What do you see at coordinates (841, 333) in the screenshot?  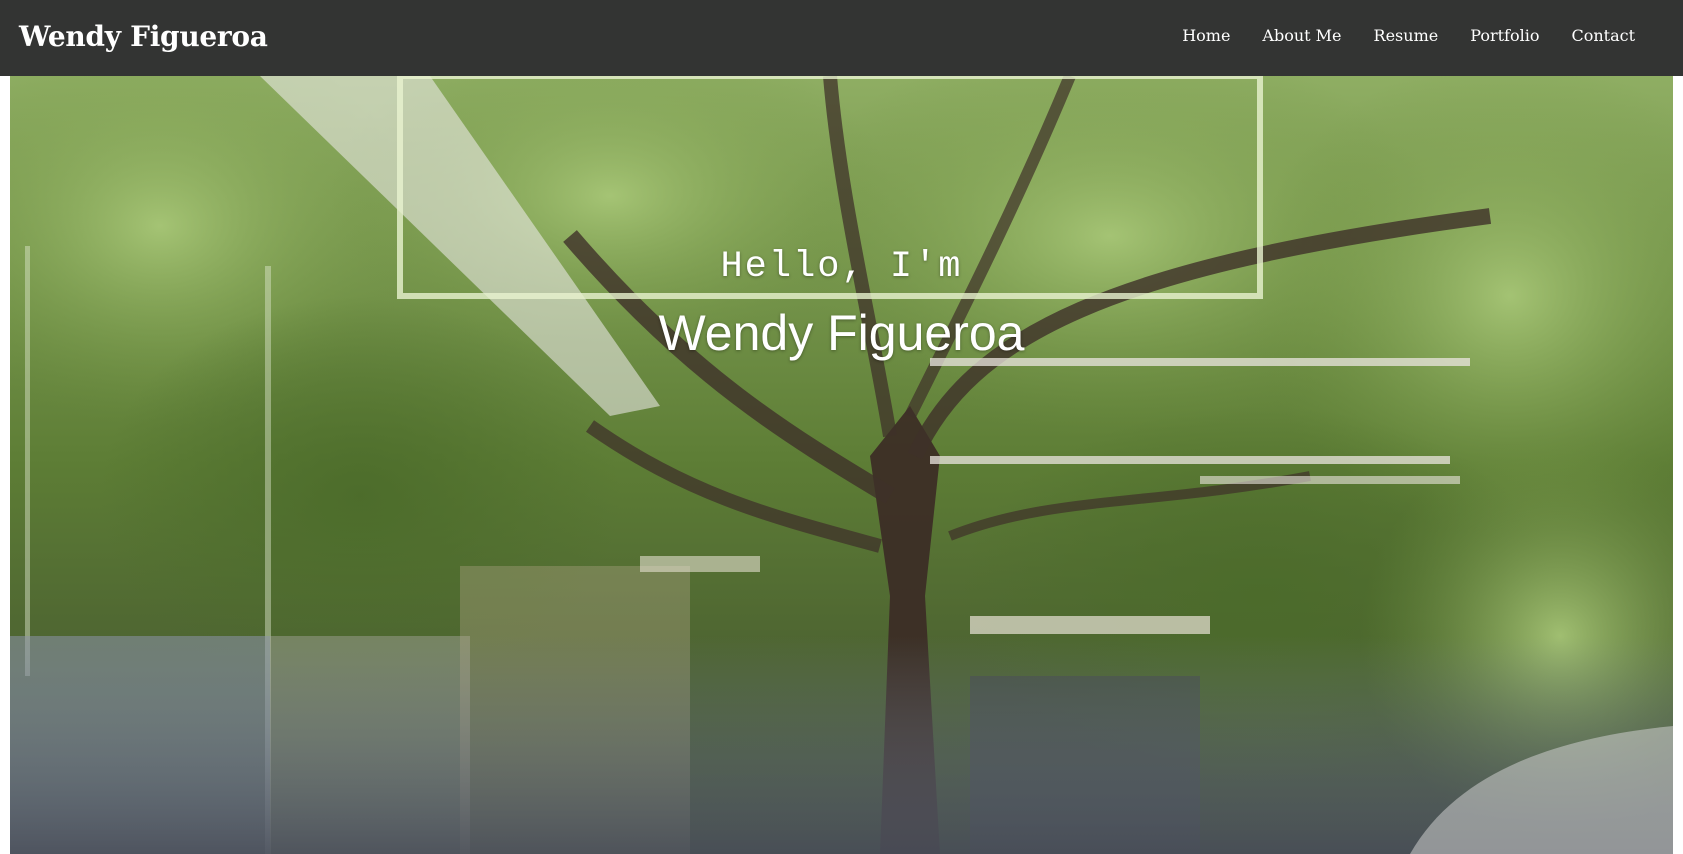 I see `hero-name: Wendy Figueroa` at bounding box center [841, 333].